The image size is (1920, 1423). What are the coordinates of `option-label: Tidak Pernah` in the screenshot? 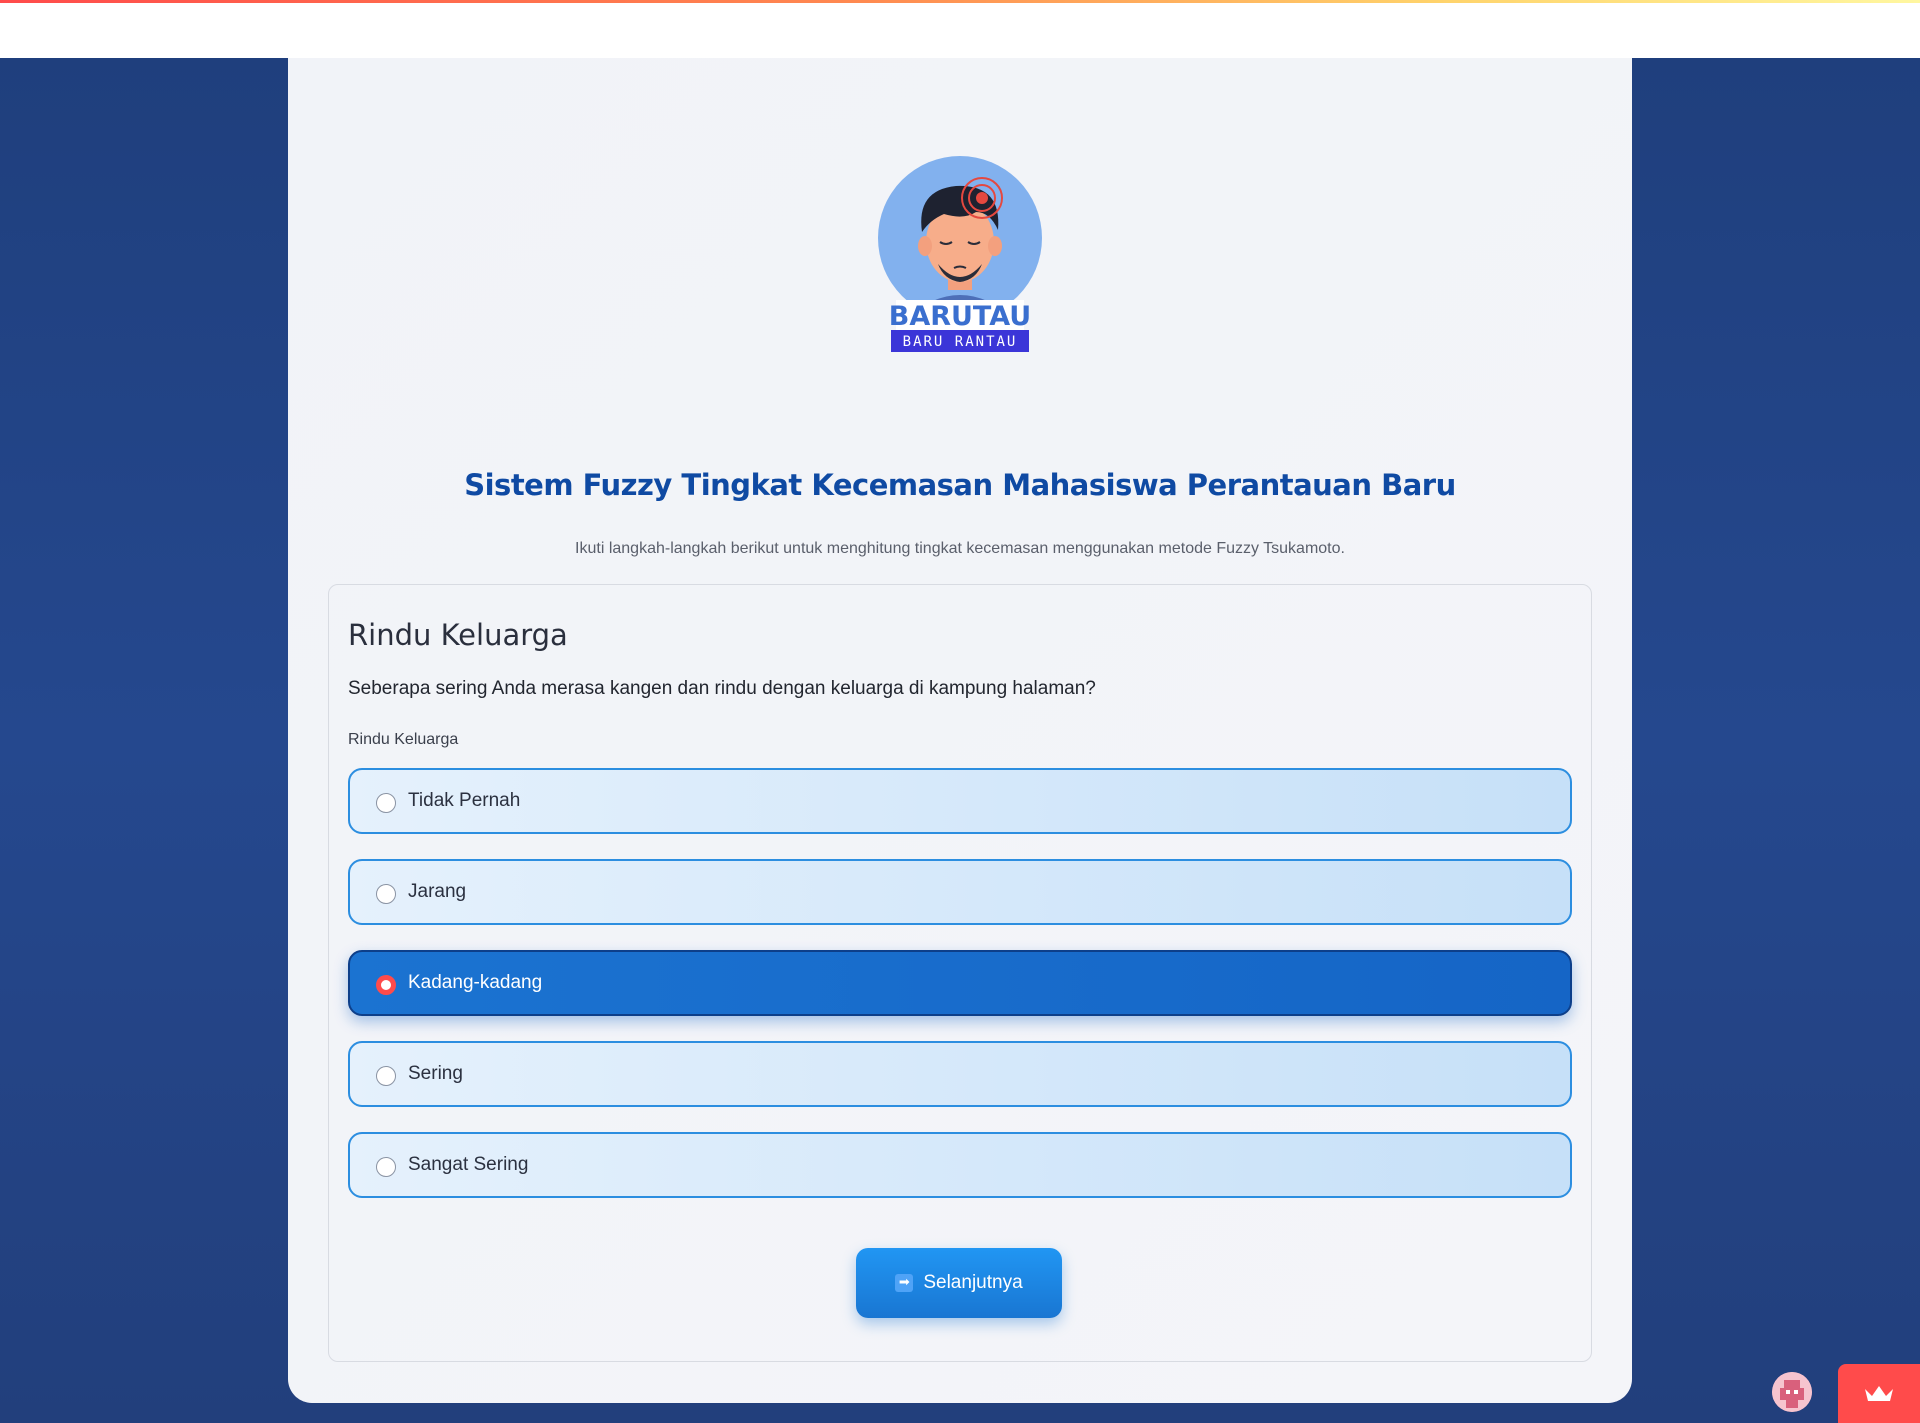 It's located at (464, 800).